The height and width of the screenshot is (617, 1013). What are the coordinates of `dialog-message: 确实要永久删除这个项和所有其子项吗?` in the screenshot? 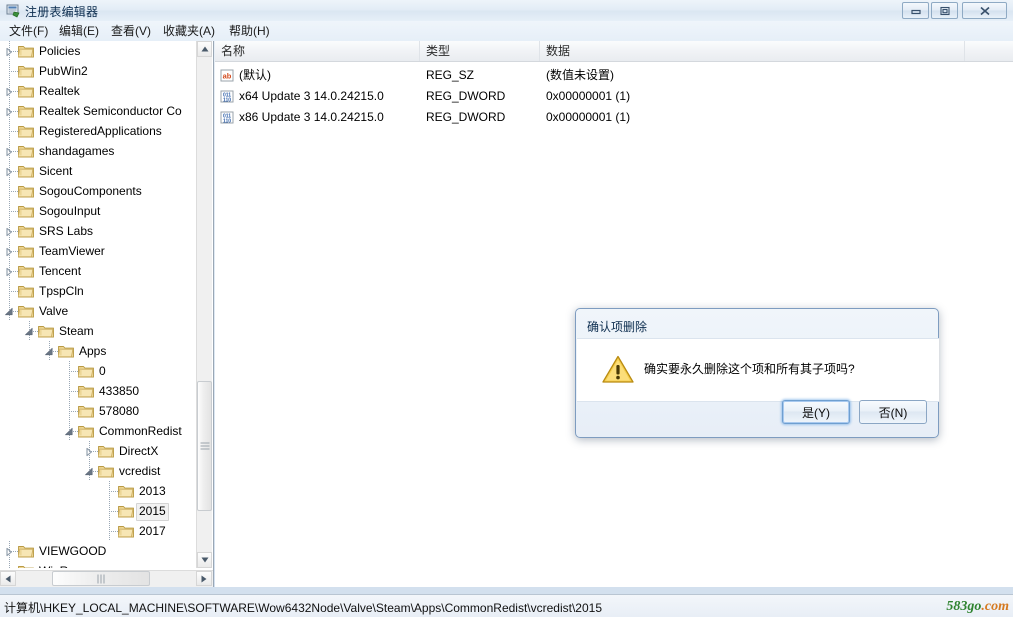 It's located at (749, 369).